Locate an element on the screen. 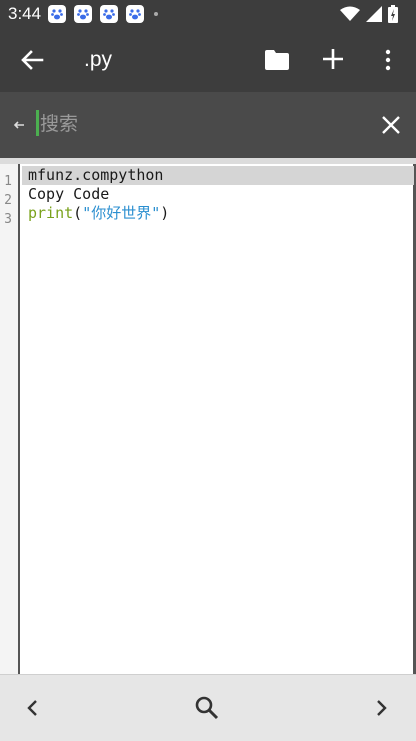 The width and height of the screenshot is (416, 741). search-bar is located at coordinates (208, 125).